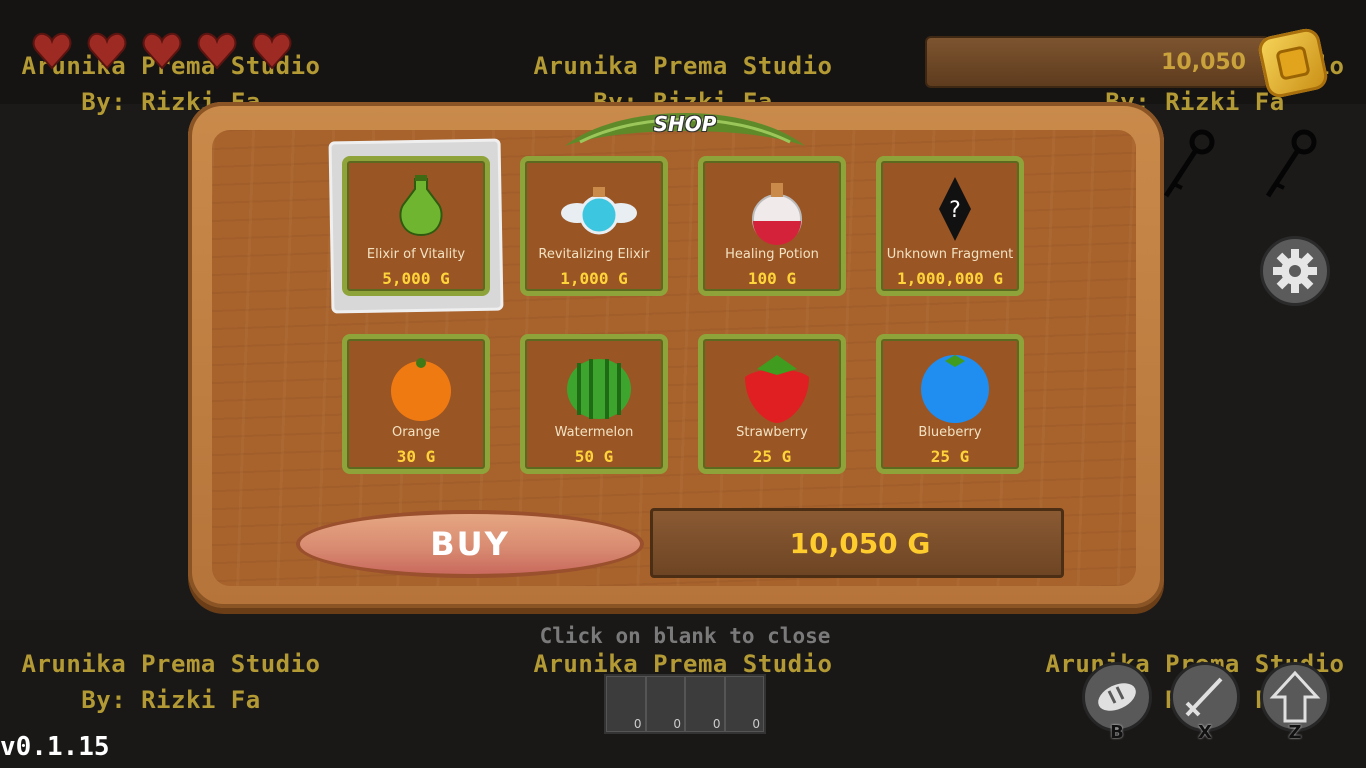 This screenshot has width=1366, height=768. Describe the element at coordinates (1097, 62) in the screenshot. I see `coin-counter: 10,050` at that location.